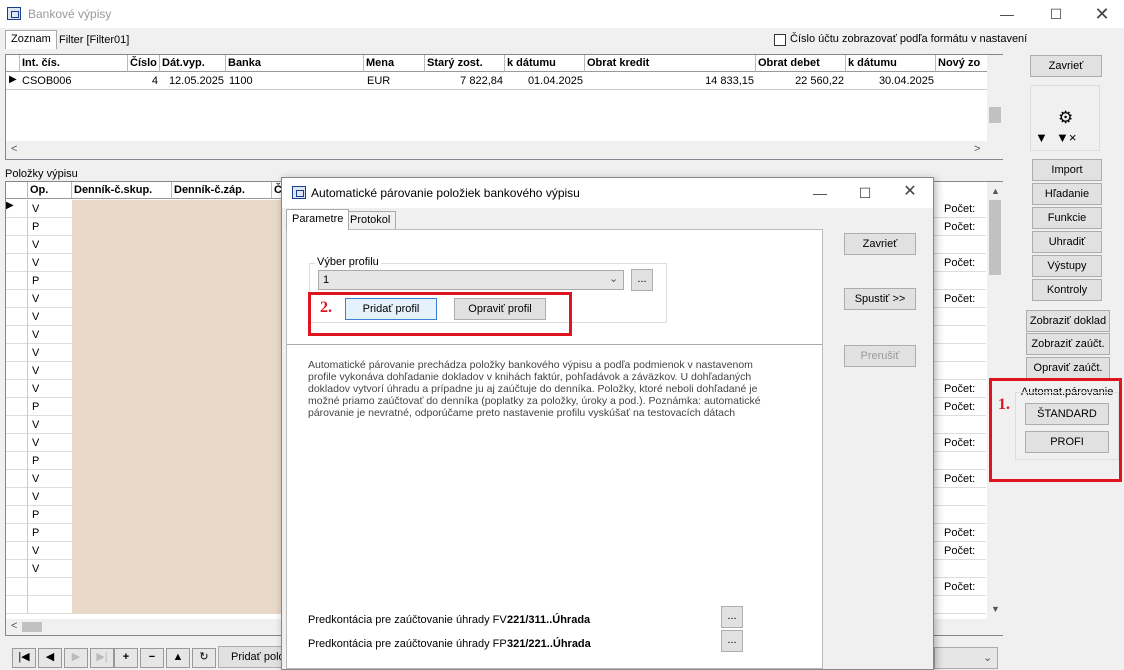 The height and width of the screenshot is (670, 1124). What do you see at coordinates (1067, 290) in the screenshot?
I see `checks-button: Kontroly` at bounding box center [1067, 290].